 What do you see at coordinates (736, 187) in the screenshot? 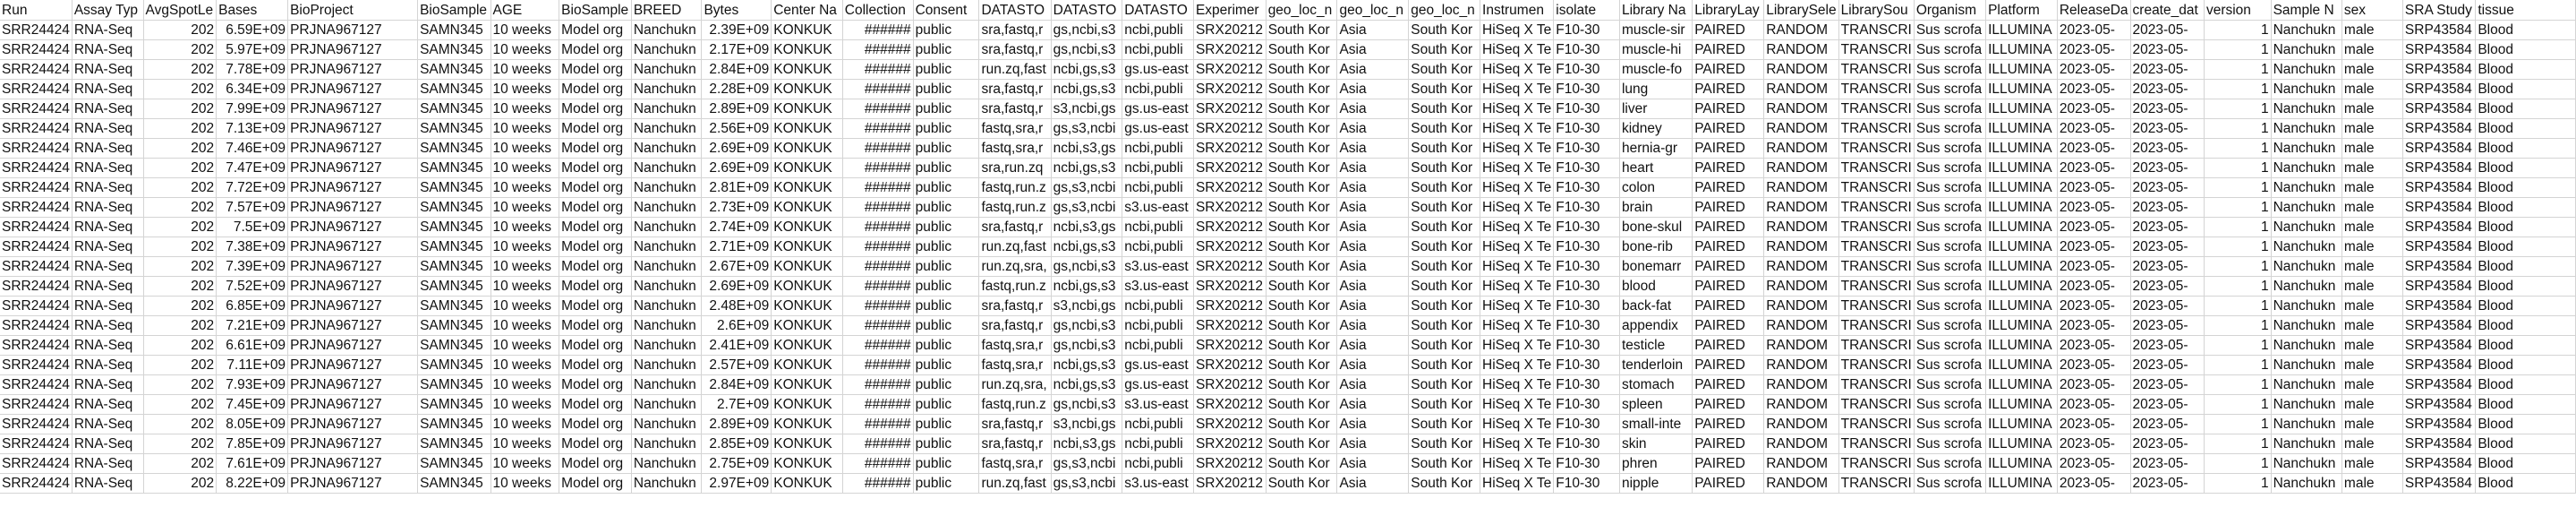
I see `table-cell: 2.81E+09` at bounding box center [736, 187].